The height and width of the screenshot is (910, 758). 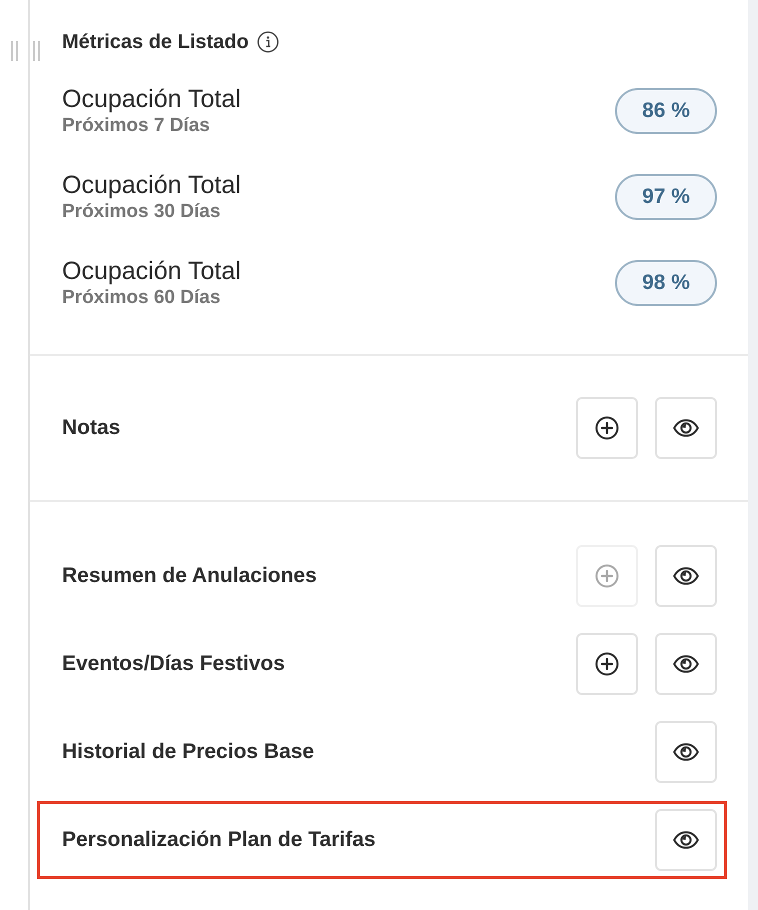 What do you see at coordinates (666, 111) in the screenshot?
I see `percentage-badge: 86 %` at bounding box center [666, 111].